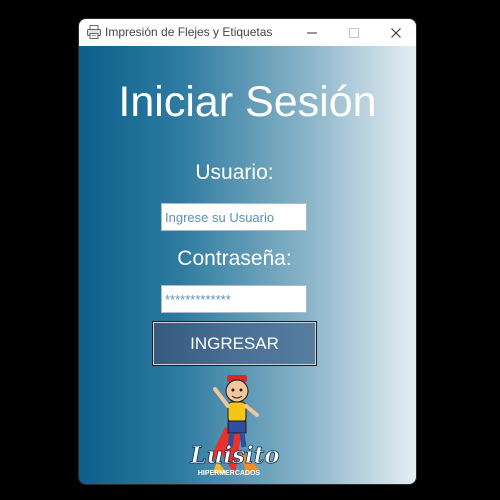 The height and width of the screenshot is (500, 500). I want to click on minimize-button, so click(312, 32).